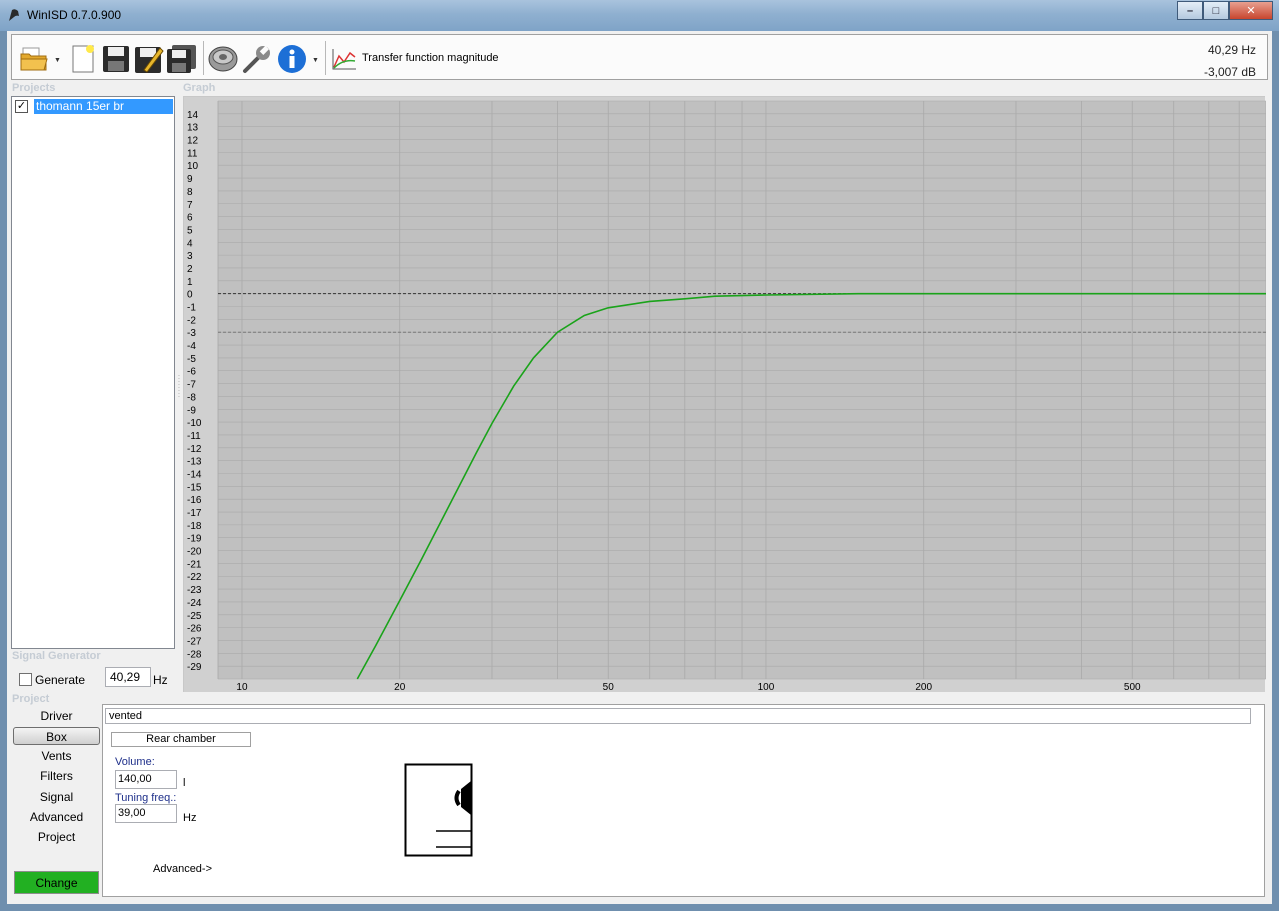 The image size is (1279, 911). What do you see at coordinates (57, 60) in the screenshot?
I see `open-dropdown-icon: ▼` at bounding box center [57, 60].